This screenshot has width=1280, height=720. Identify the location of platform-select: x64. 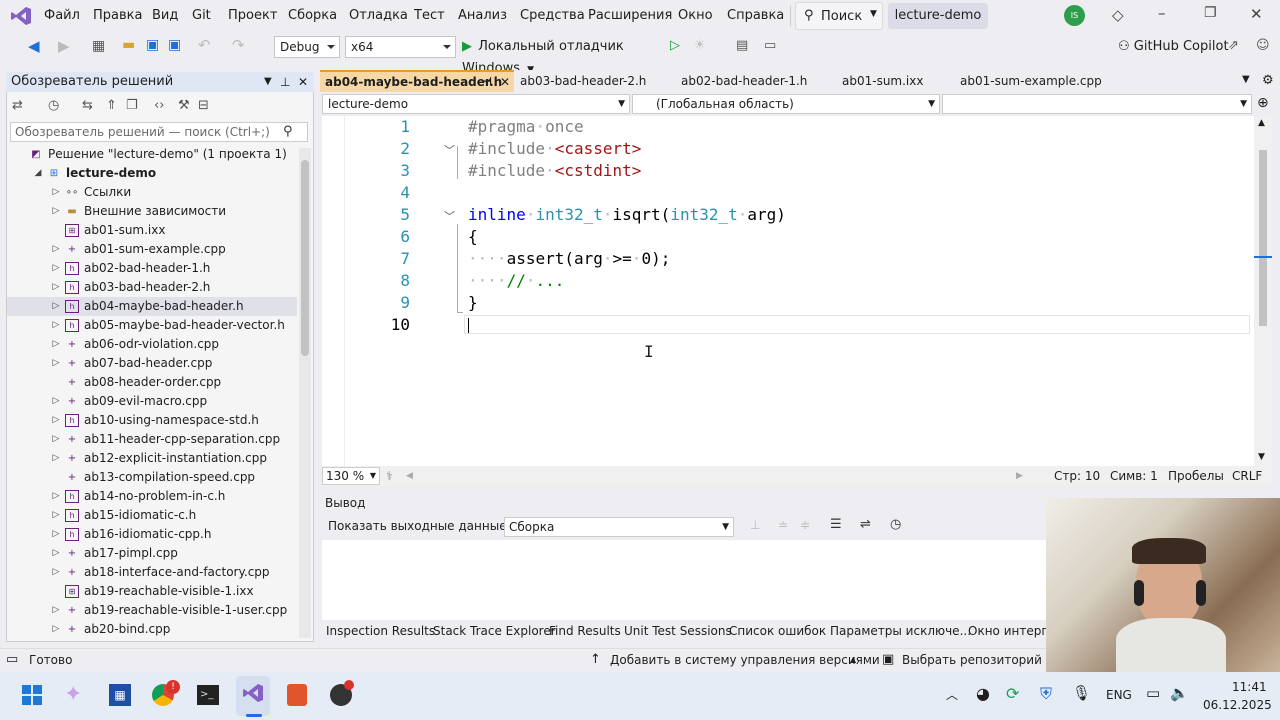
(400, 47).